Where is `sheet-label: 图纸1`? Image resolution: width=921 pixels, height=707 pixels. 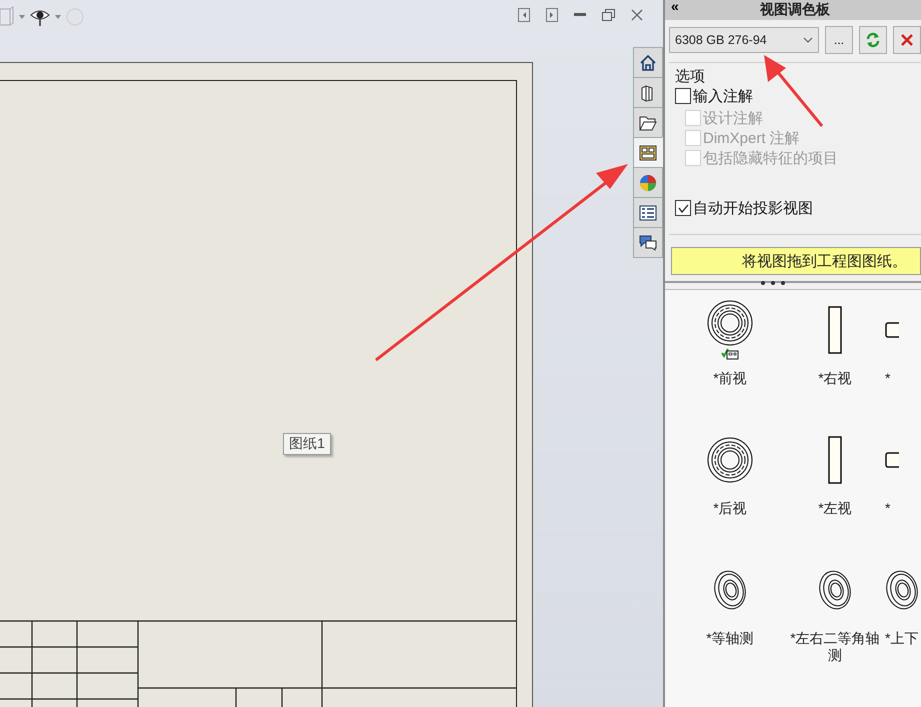 sheet-label: 图纸1 is located at coordinates (307, 444).